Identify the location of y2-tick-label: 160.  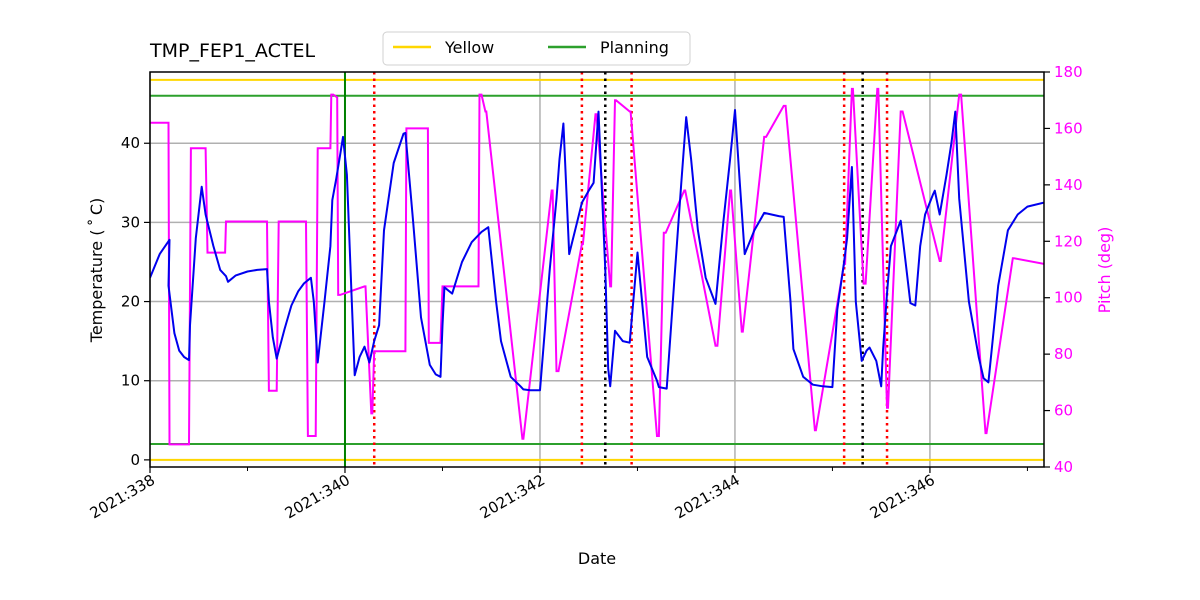
(1068, 128).